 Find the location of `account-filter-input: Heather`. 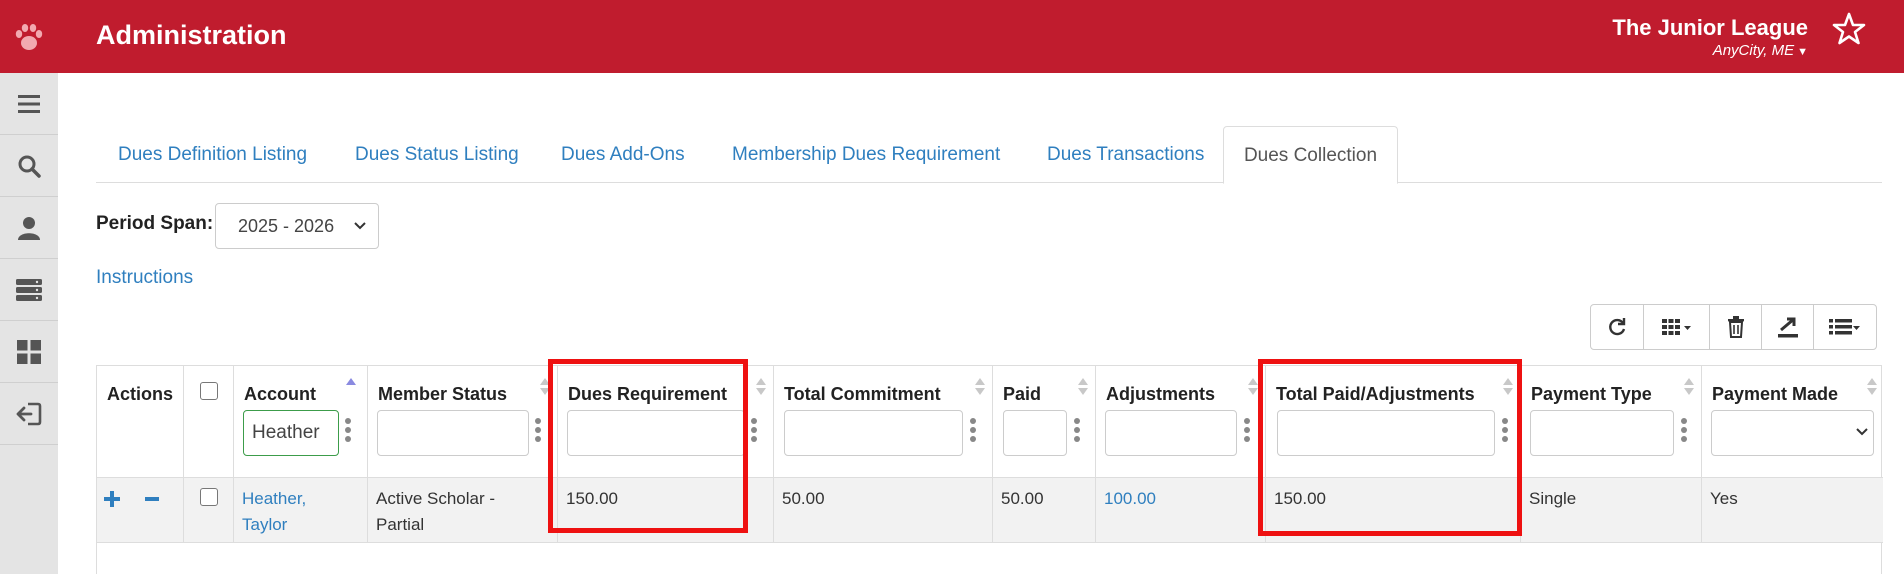

account-filter-input: Heather is located at coordinates (291, 433).